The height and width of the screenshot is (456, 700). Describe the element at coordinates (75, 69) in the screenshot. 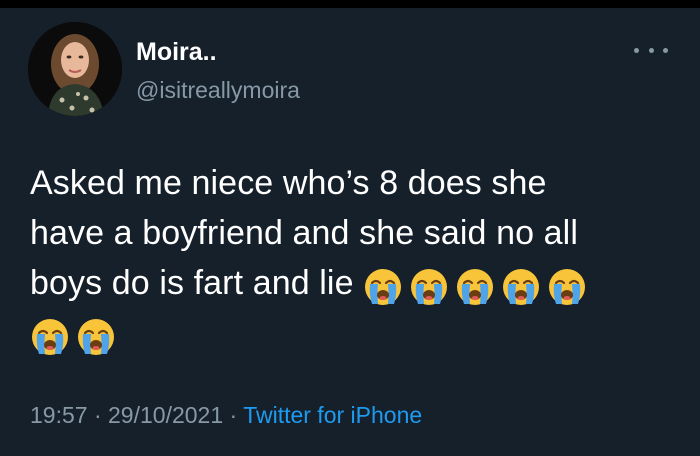

I see `avatar` at that location.